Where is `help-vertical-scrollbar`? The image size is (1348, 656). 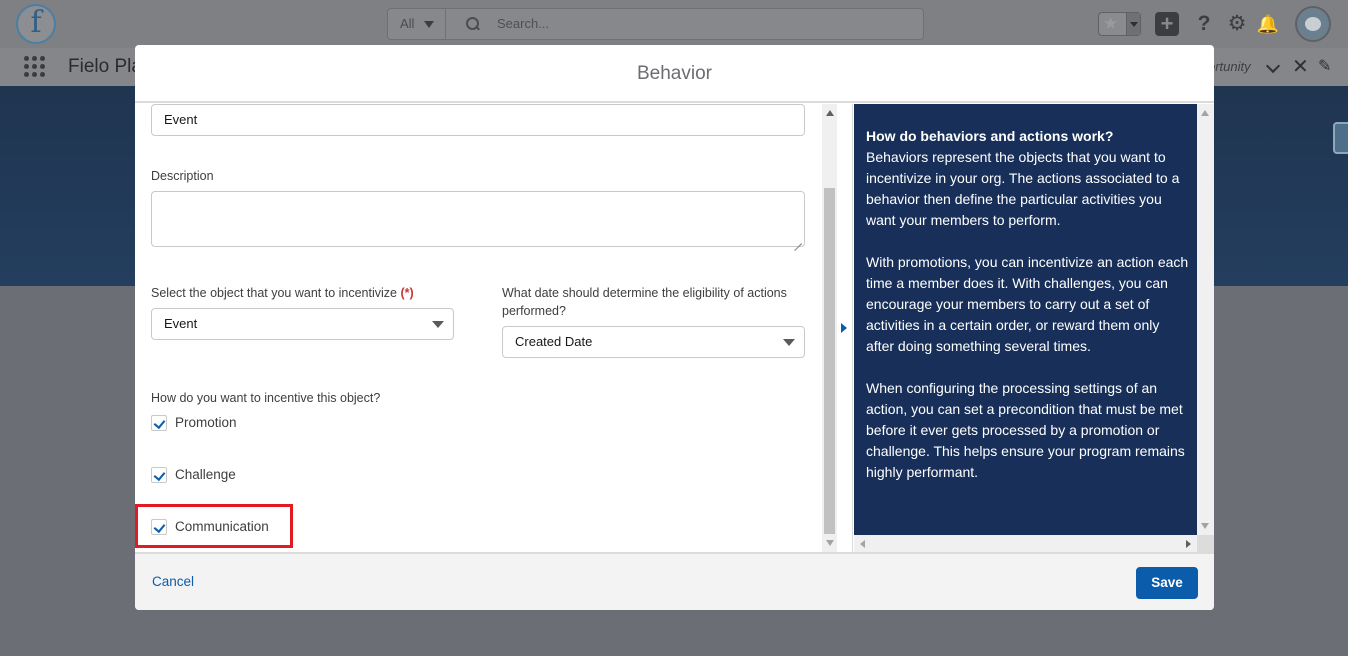
help-vertical-scrollbar is located at coordinates (1205, 319).